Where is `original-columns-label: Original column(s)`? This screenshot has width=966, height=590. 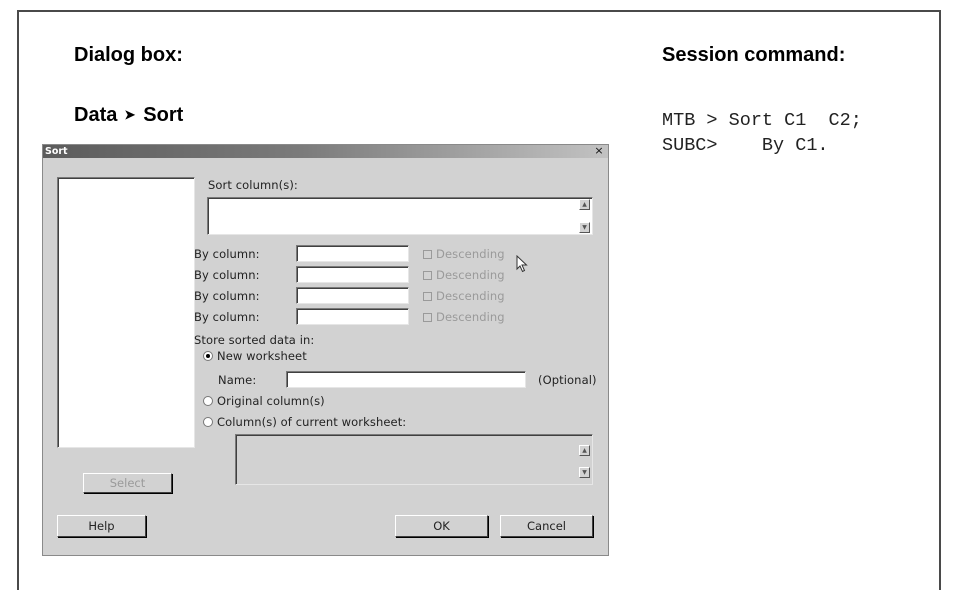 original-columns-label: Original column(s) is located at coordinates (271, 401).